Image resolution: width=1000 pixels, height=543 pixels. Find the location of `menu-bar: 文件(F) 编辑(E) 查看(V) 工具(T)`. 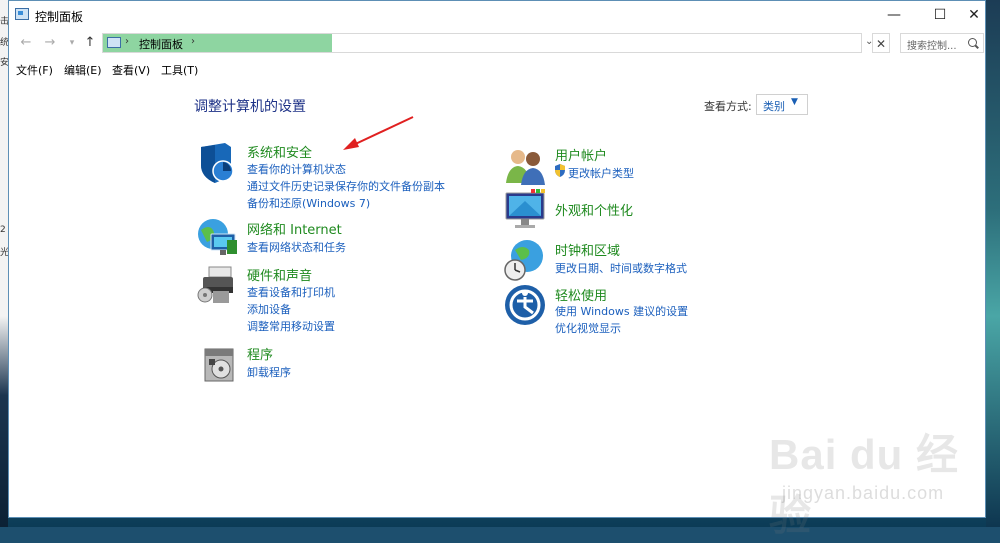

menu-bar: 文件(F) 编辑(E) 查看(V) 工具(T) is located at coordinates (497, 69).